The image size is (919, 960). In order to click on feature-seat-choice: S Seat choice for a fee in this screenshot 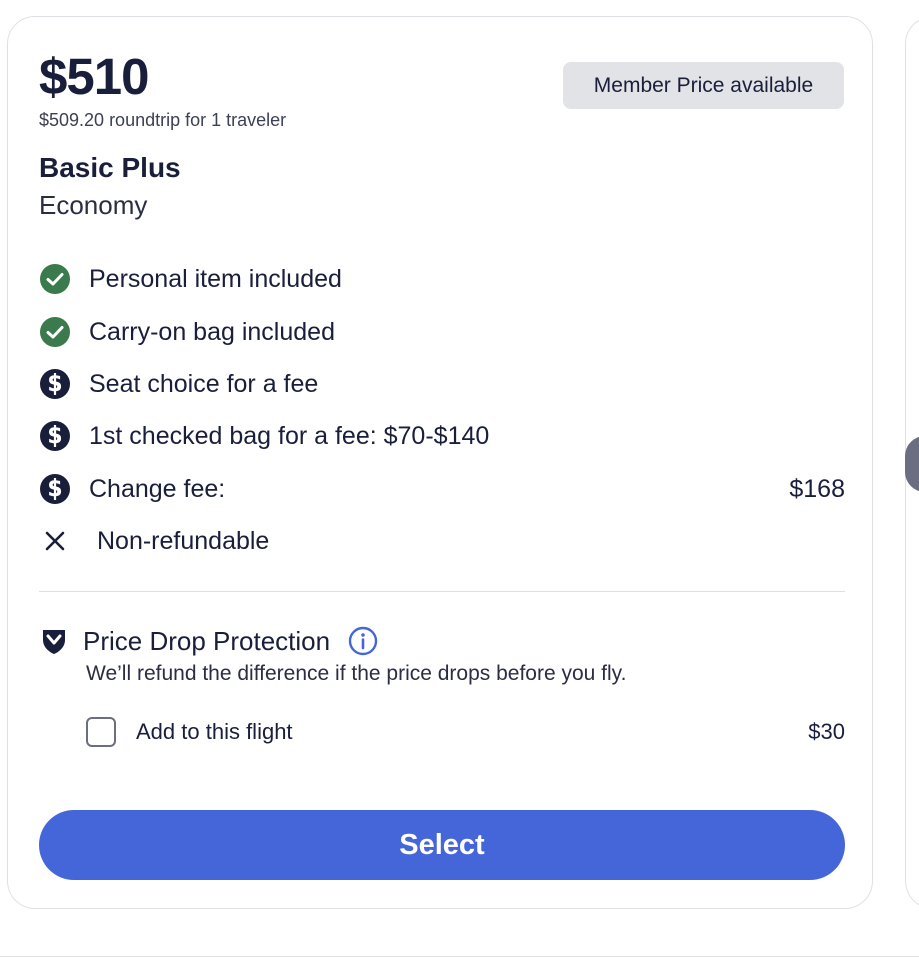, I will do `click(442, 384)`.